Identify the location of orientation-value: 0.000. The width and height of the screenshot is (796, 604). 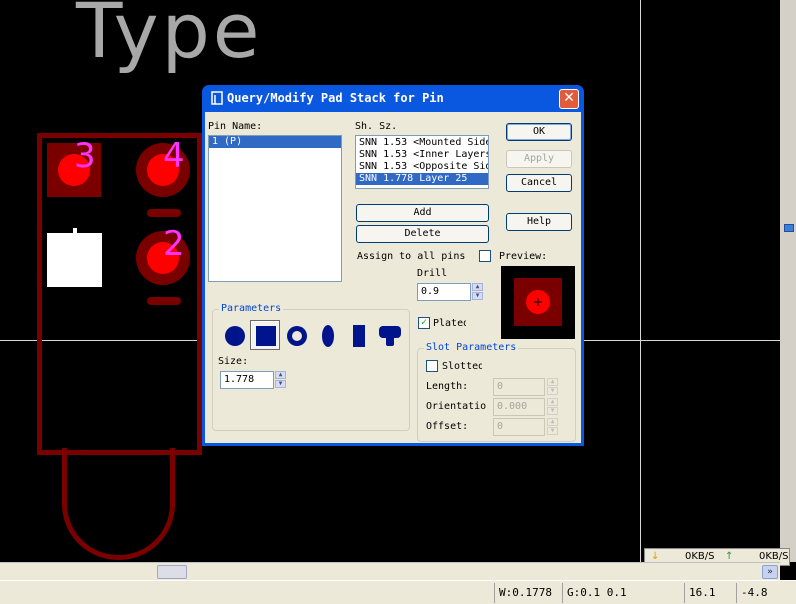
(512, 406).